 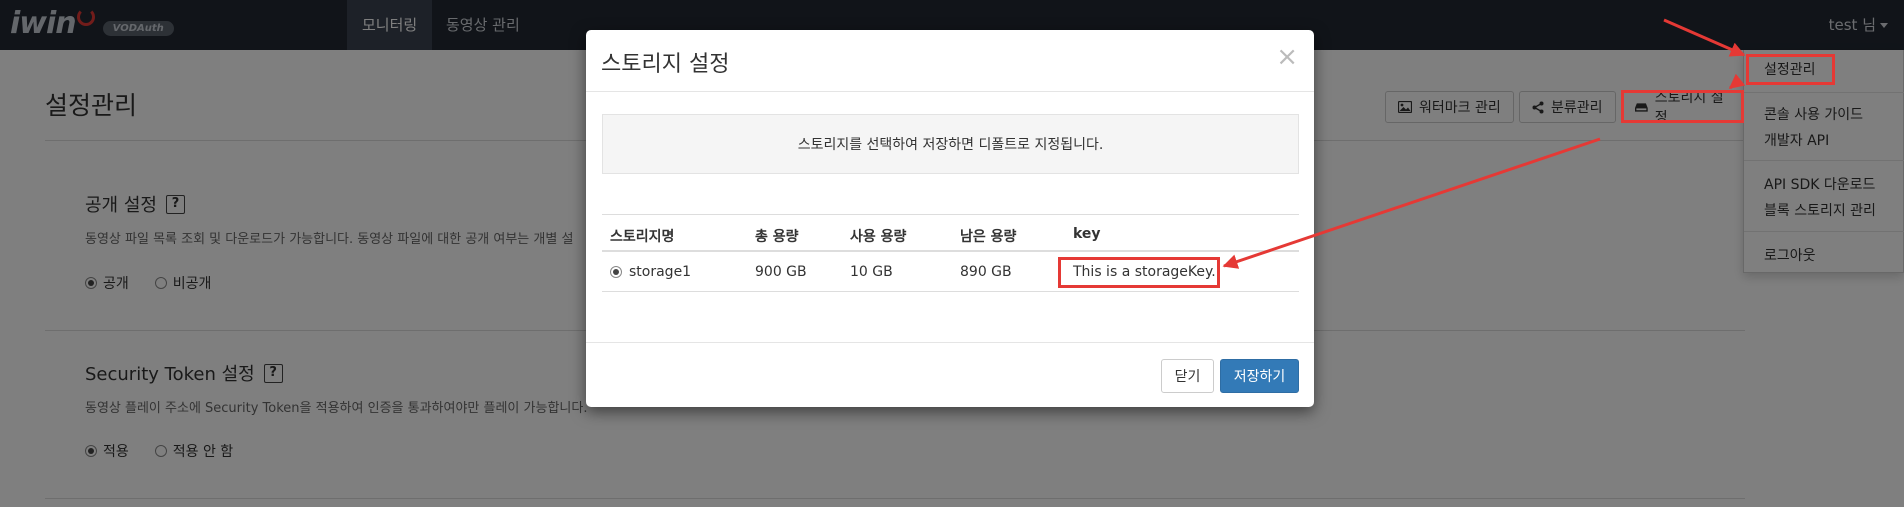 What do you see at coordinates (1287, 57) in the screenshot?
I see `close-icon: ×` at bounding box center [1287, 57].